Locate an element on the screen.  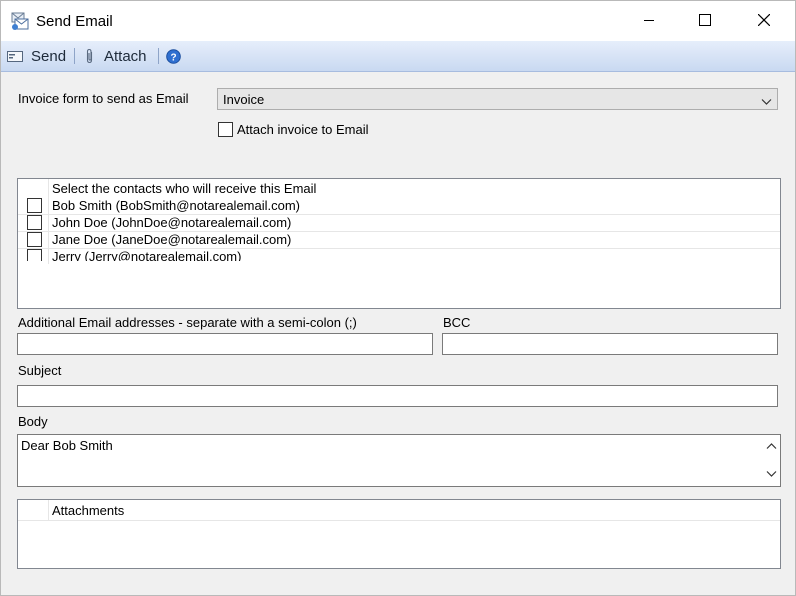
close-button is located at coordinates (764, 21).